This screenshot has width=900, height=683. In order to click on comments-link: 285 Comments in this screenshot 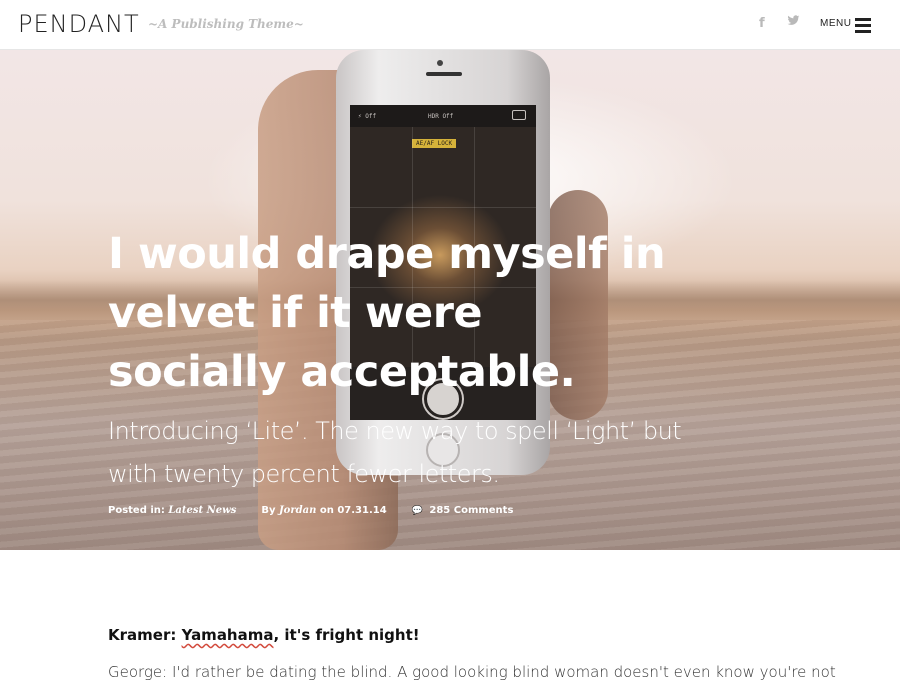, I will do `click(471, 510)`.